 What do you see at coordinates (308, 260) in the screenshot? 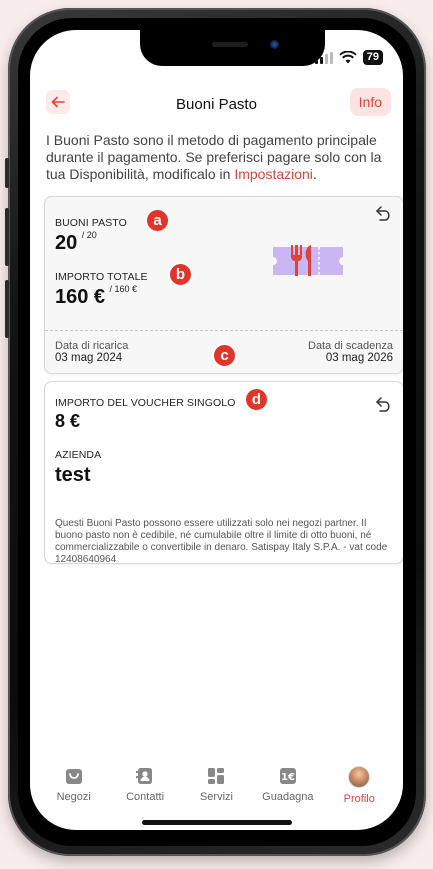
I see `meal-voucher-icon` at bounding box center [308, 260].